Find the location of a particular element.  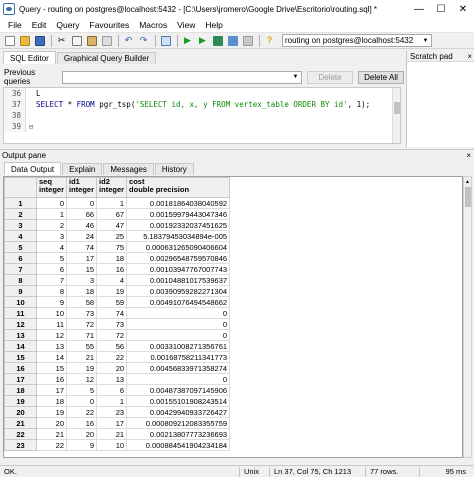

table-corner is located at coordinates (20, 187).